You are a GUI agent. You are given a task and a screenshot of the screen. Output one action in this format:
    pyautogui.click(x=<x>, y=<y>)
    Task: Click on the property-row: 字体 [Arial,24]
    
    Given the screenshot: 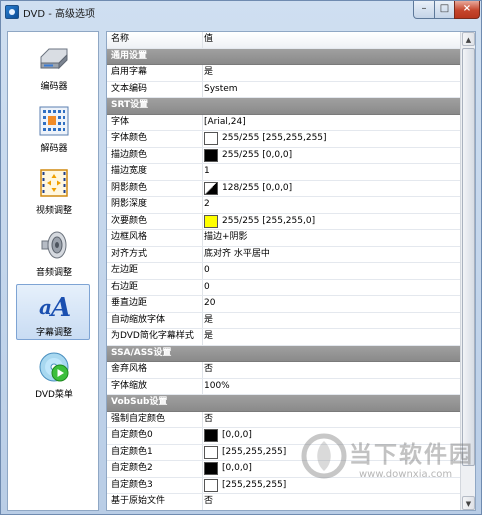 What is the action you would take?
    pyautogui.click(x=283, y=122)
    